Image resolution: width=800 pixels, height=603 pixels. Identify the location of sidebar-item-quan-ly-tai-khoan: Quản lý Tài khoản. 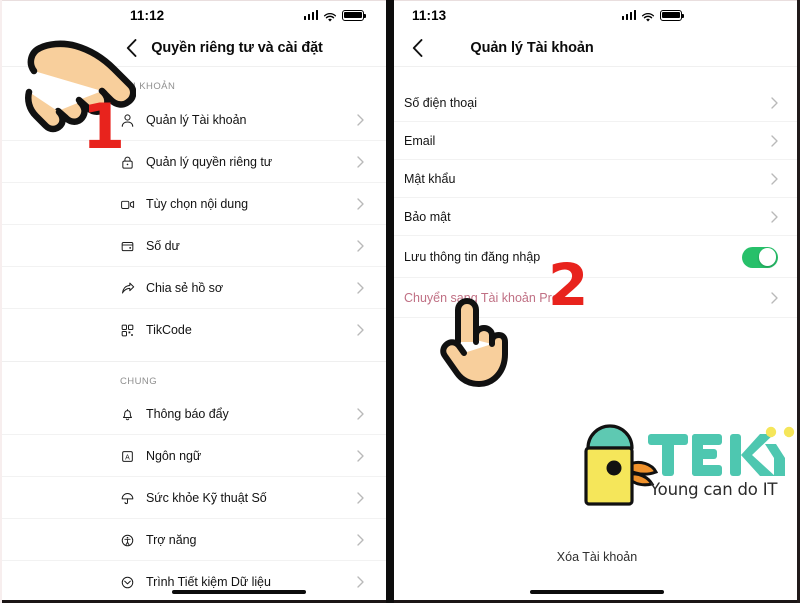
(193, 120).